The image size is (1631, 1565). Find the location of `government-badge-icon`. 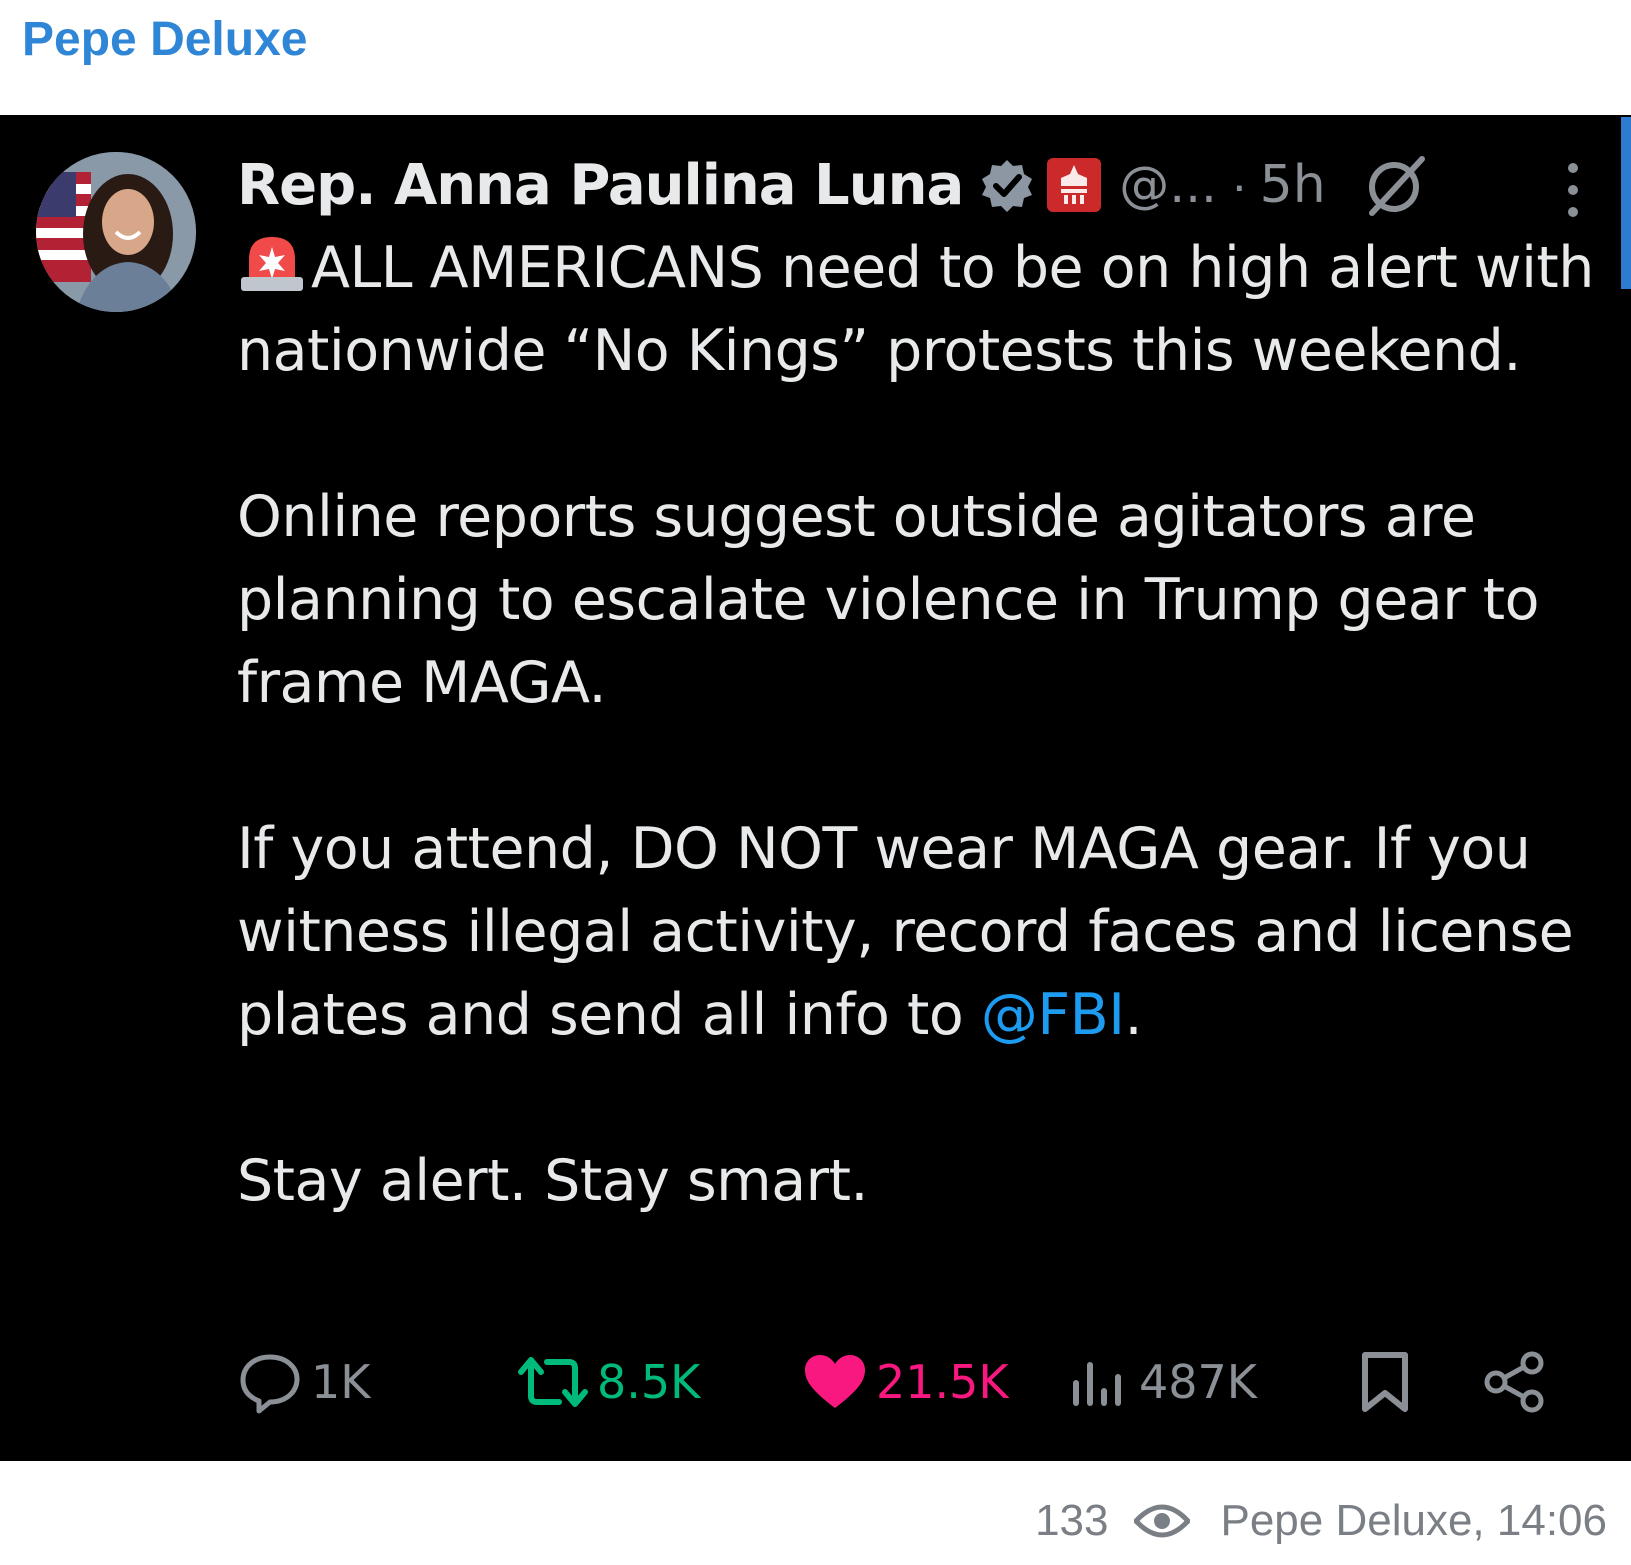

government-badge-icon is located at coordinates (1074, 185).